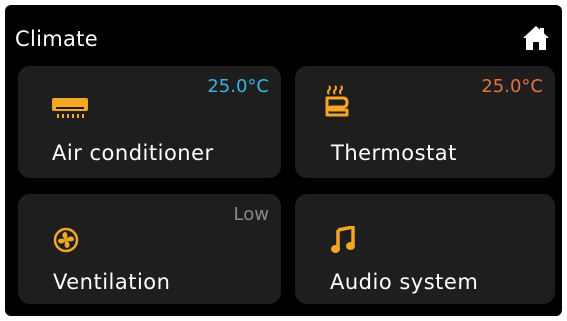 The width and height of the screenshot is (567, 321). Describe the element at coordinates (343, 240) in the screenshot. I see `music-note-icon` at that location.